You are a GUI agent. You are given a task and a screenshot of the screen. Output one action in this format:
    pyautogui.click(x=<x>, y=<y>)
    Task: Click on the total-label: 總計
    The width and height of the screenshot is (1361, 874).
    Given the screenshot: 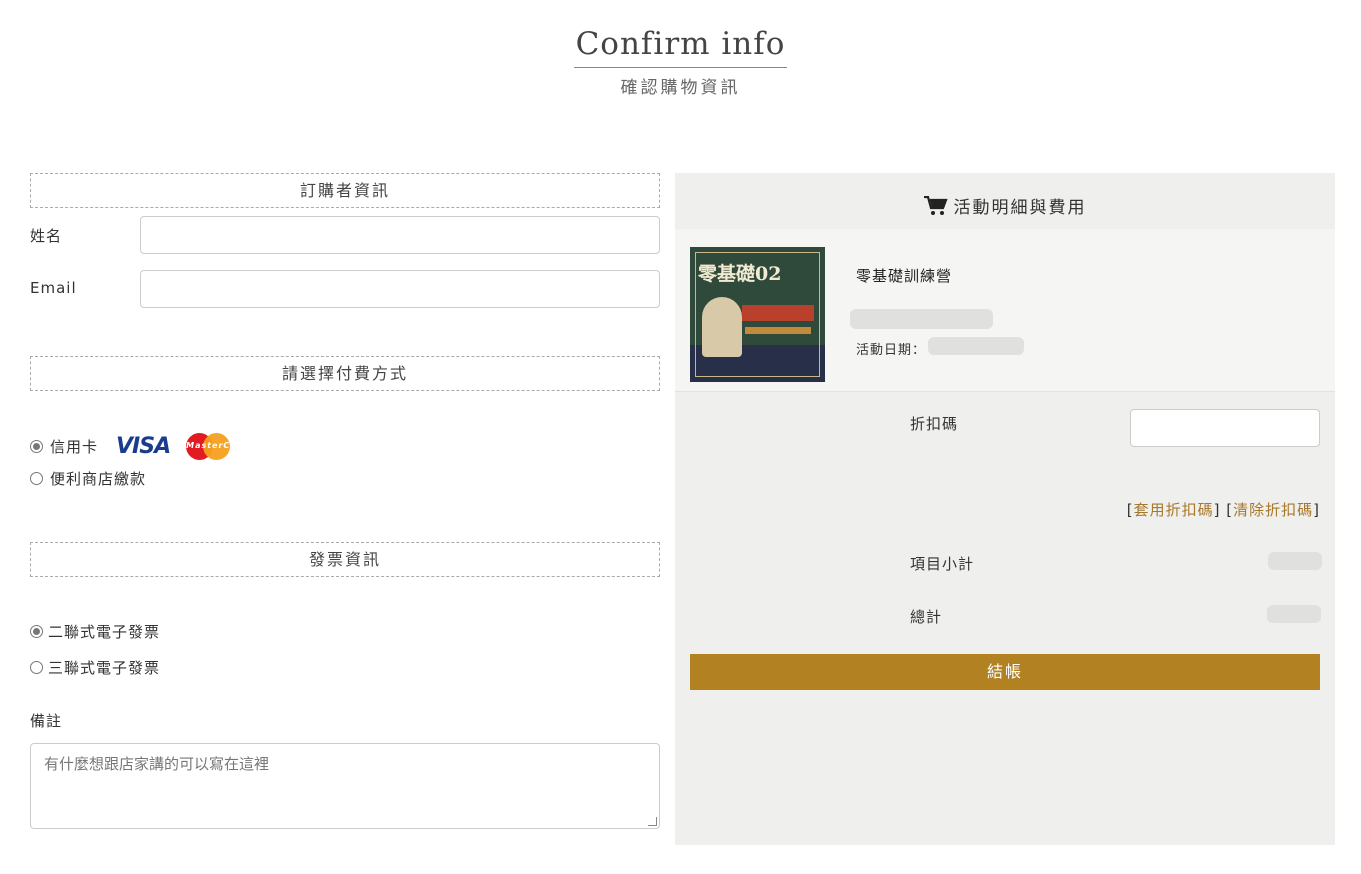 What is the action you would take?
    pyautogui.click(x=926, y=617)
    